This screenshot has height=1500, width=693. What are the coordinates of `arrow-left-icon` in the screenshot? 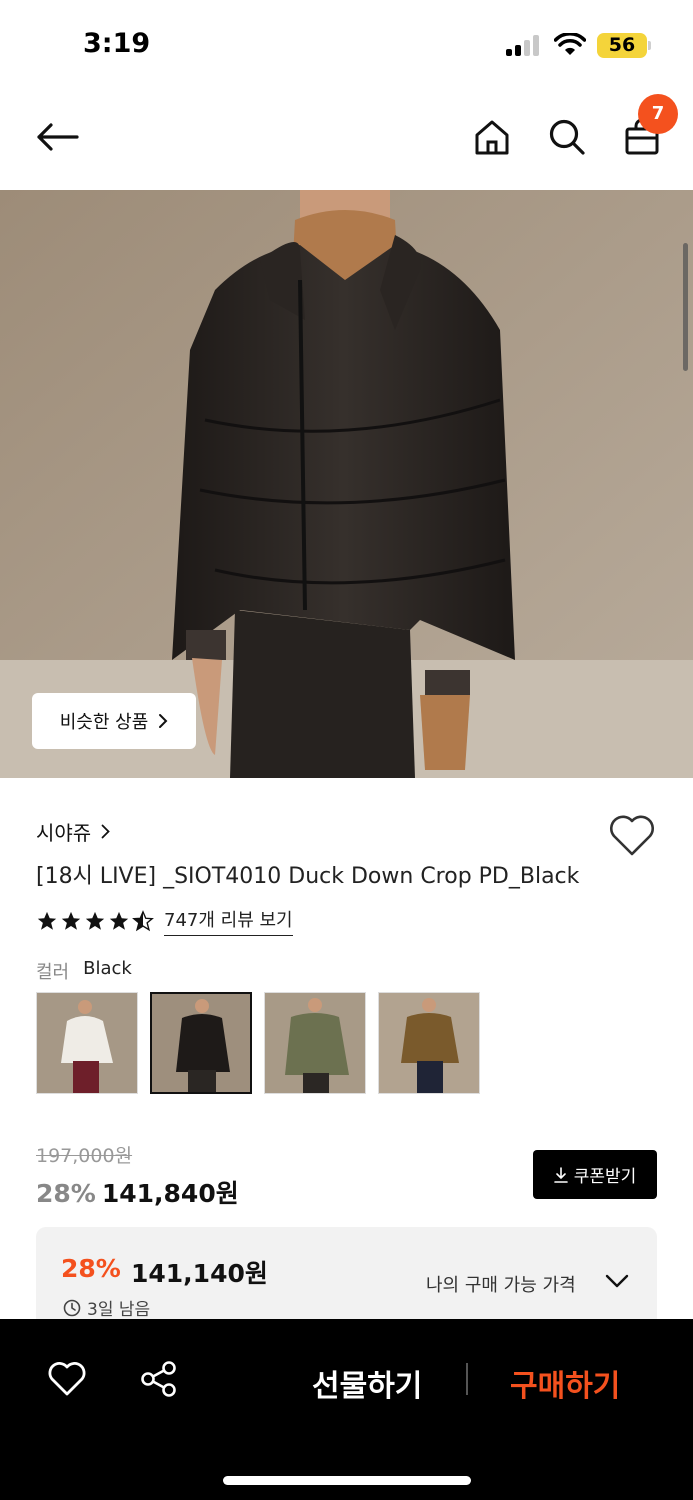 It's located at (58, 137).